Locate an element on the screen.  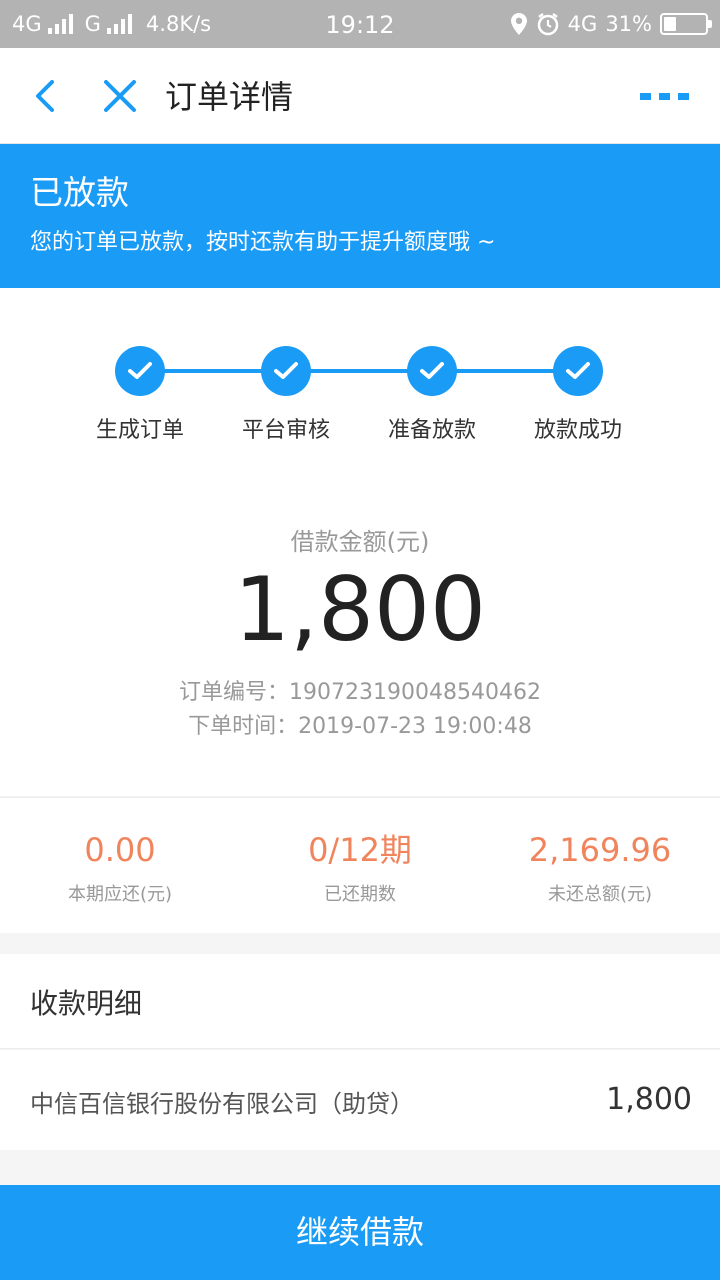
repaid-periods-label: 已还期数 is located at coordinates (360, 894).